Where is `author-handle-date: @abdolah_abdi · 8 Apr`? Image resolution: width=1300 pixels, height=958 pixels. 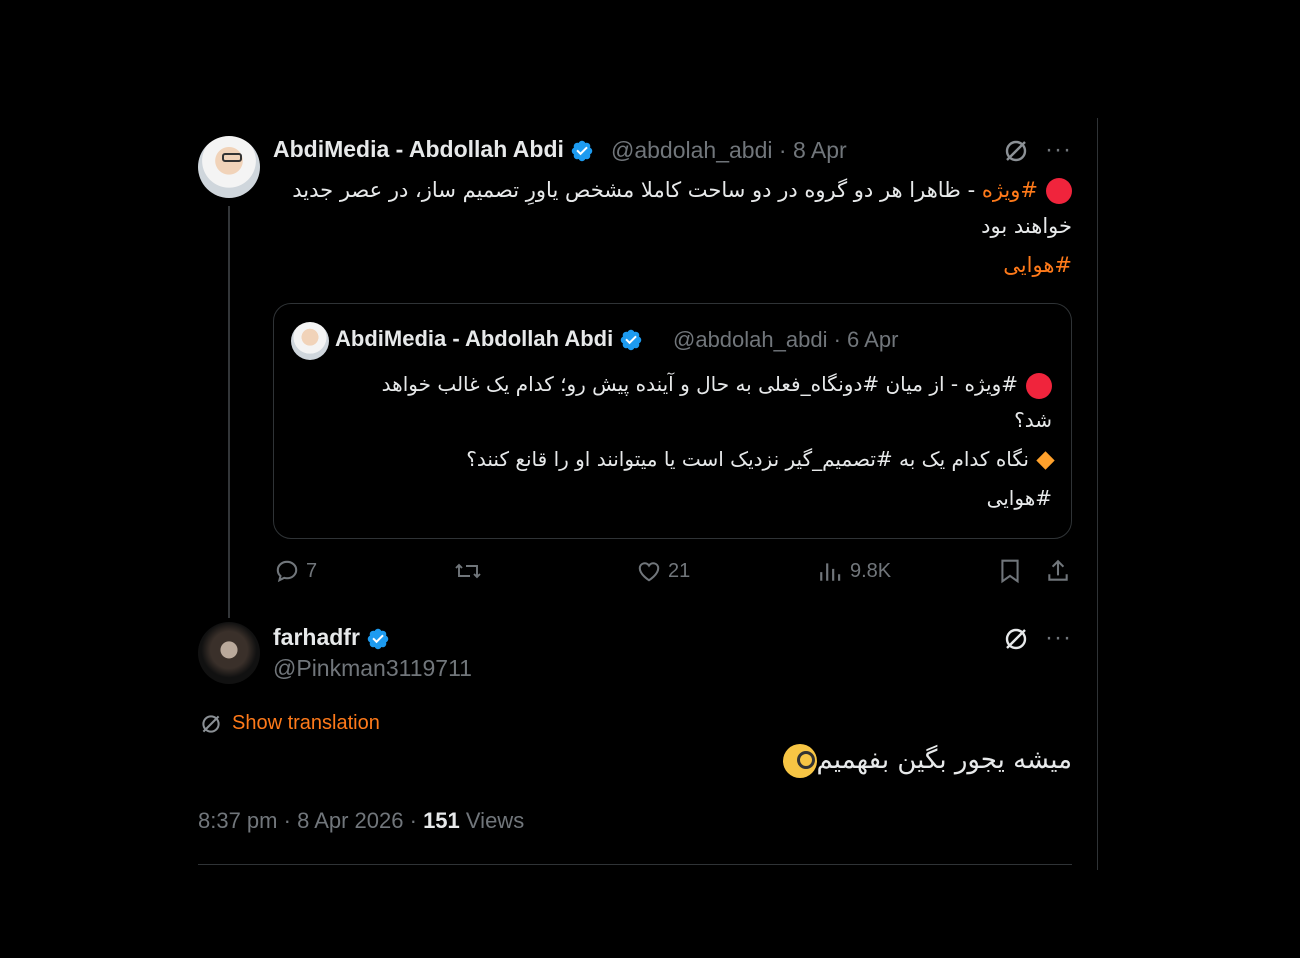 author-handle-date: @abdolah_abdi · 8 Apr is located at coordinates (729, 150).